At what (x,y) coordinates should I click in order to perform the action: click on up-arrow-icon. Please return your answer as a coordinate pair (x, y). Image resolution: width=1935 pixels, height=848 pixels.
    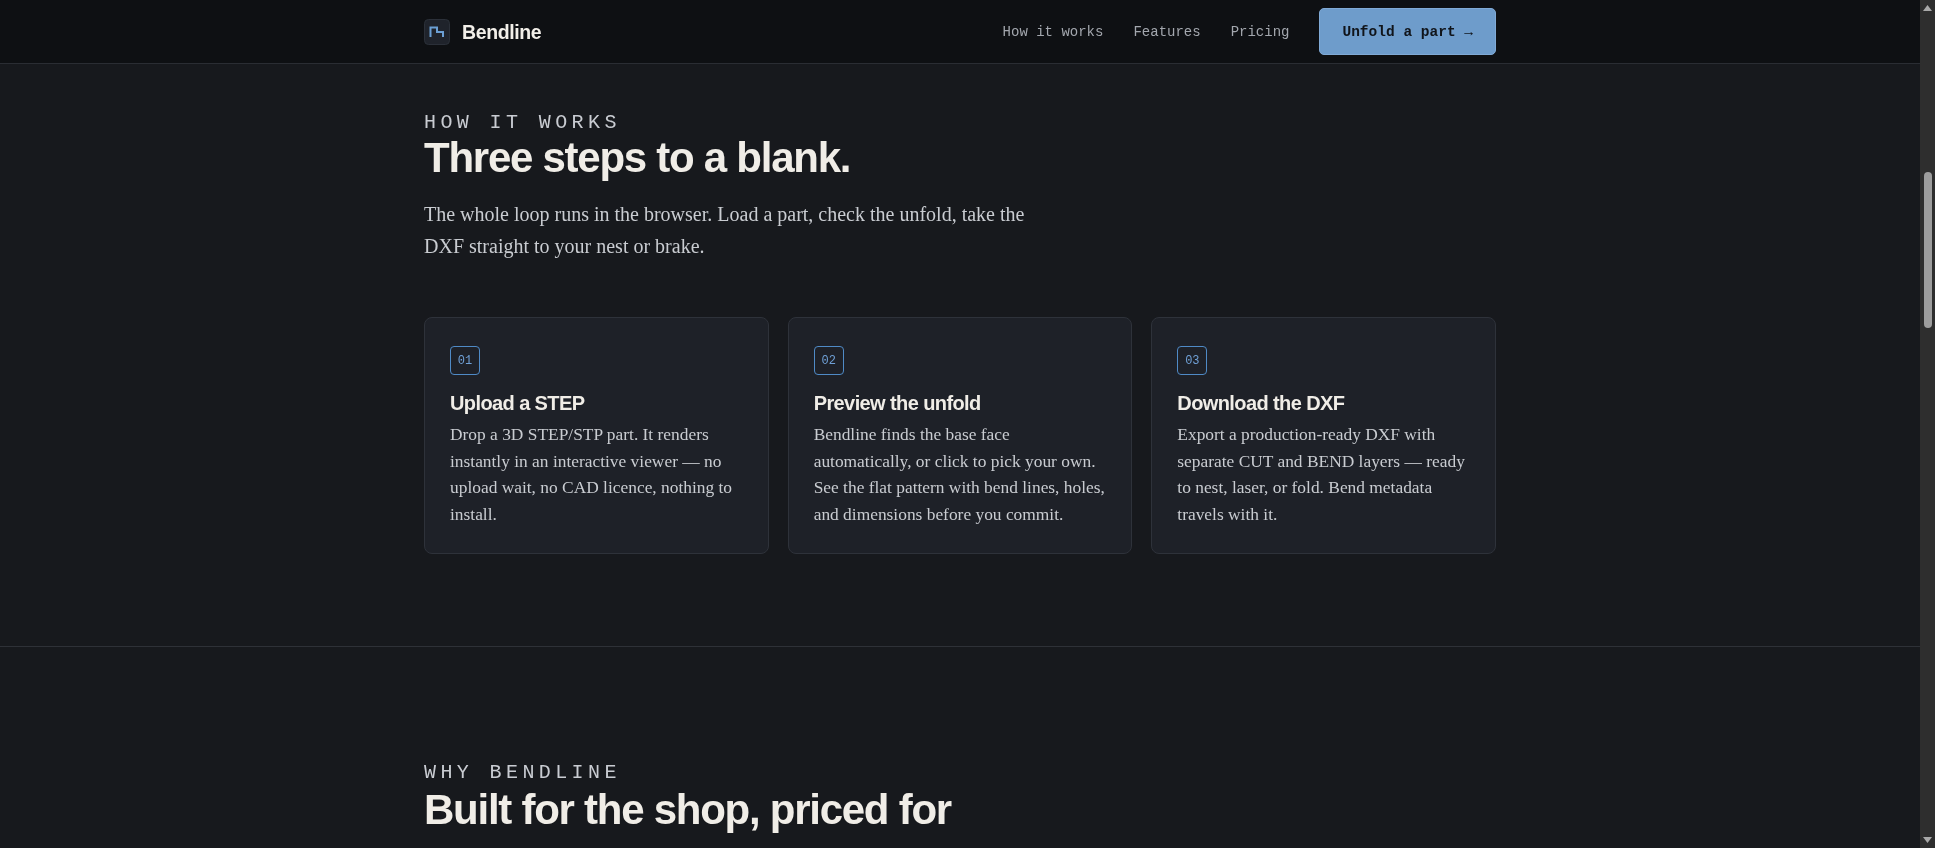
    Looking at the image, I should click on (1927, 8).